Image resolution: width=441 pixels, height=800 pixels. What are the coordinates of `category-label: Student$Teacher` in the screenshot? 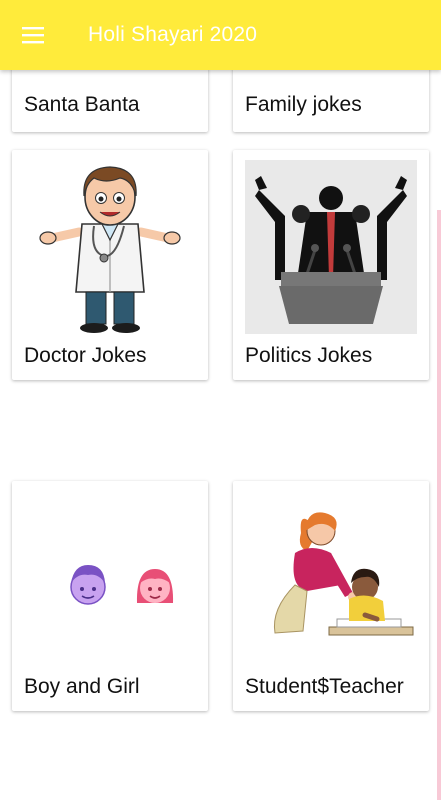 It's located at (324, 686).